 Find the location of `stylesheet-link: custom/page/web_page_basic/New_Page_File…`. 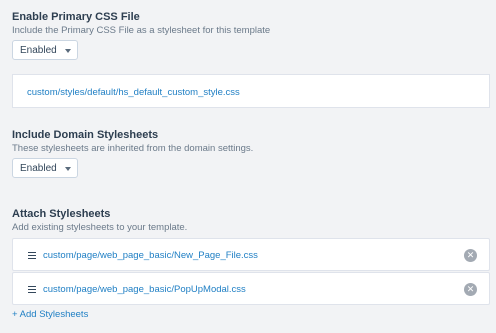

stylesheet-link: custom/page/web_page_basic/New_Page_File… is located at coordinates (150, 255).